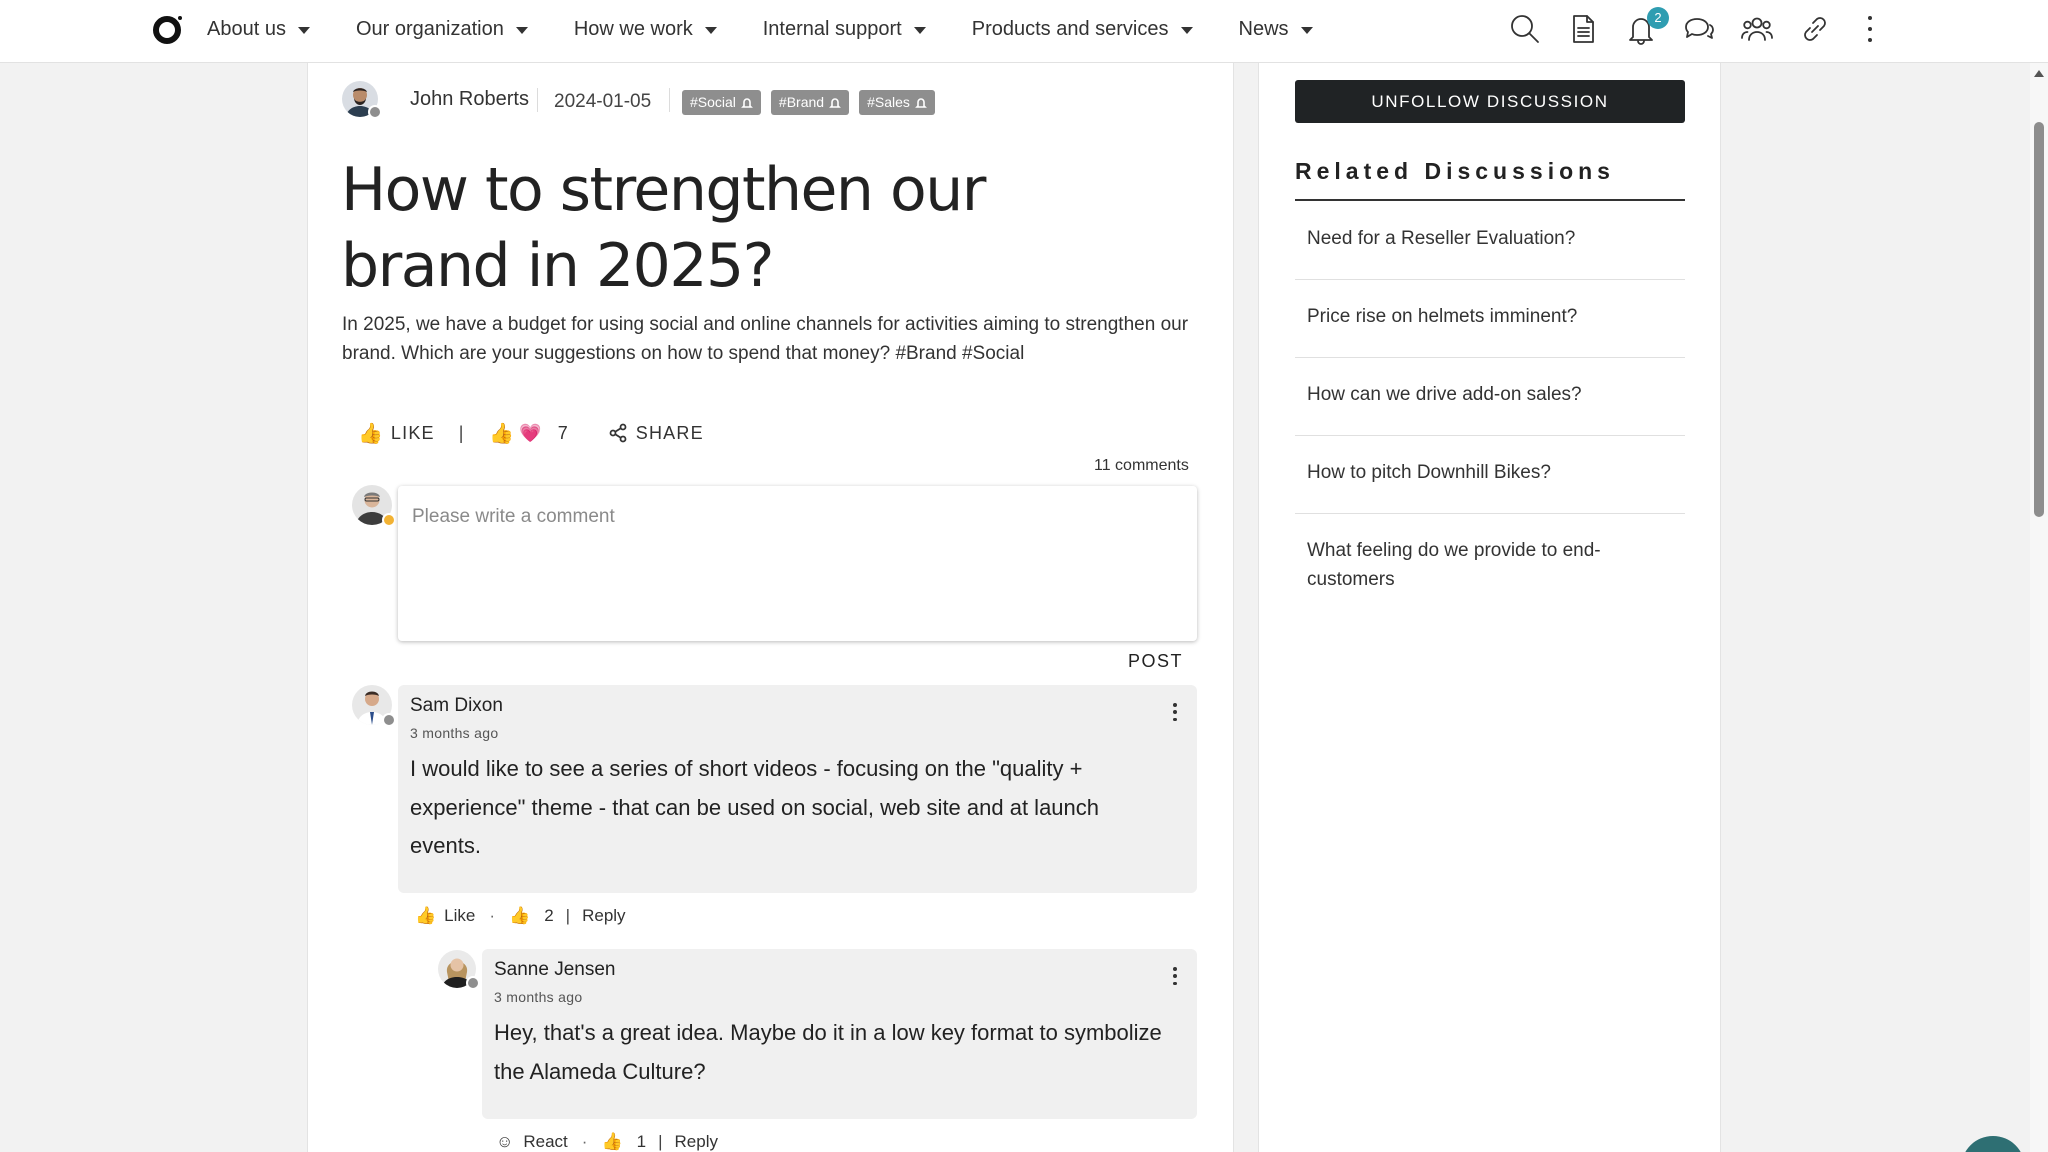  Describe the element at coordinates (2039, 319) in the screenshot. I see `scrollbar-thumb` at that location.